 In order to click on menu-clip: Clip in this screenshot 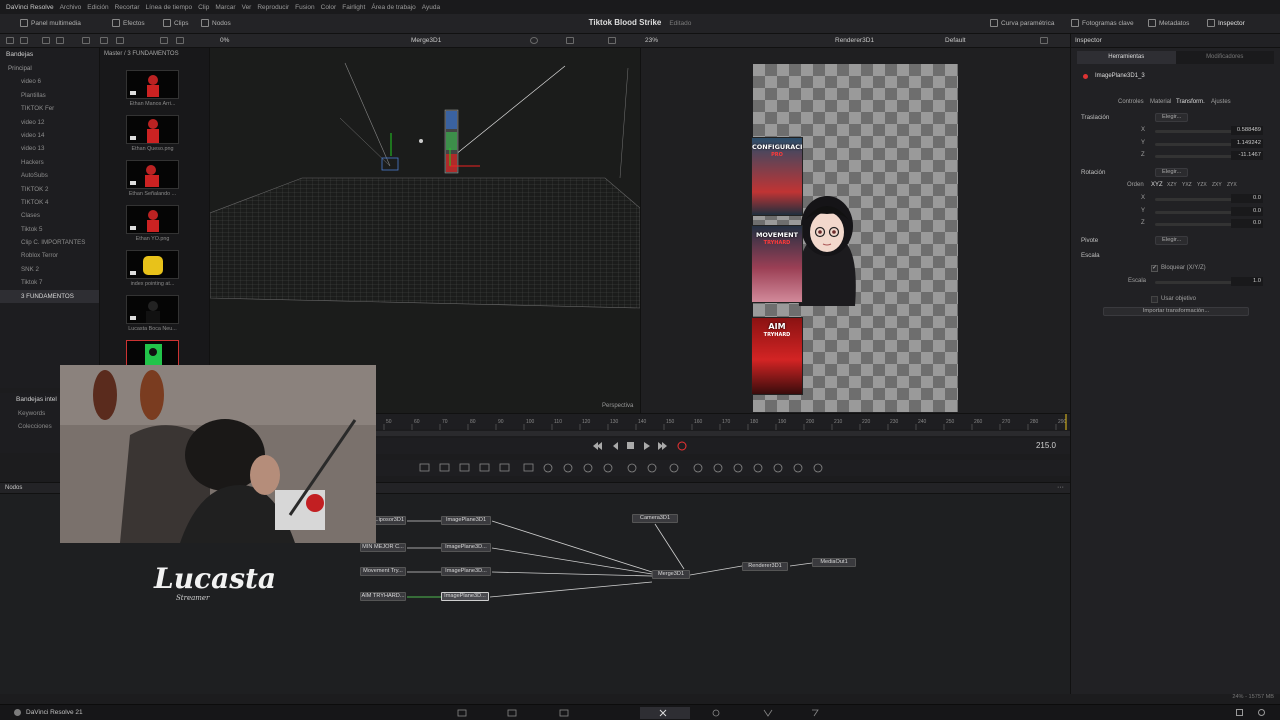, I will do `click(203, 7)`.